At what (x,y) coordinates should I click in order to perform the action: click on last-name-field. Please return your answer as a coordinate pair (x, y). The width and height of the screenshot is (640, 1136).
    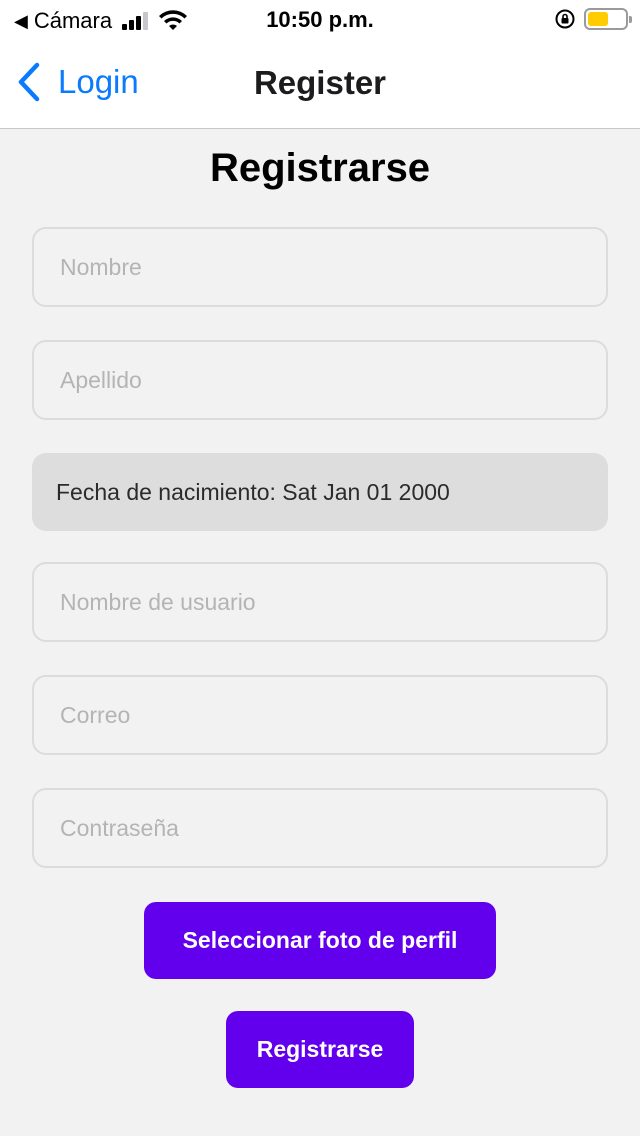
    Looking at the image, I should click on (320, 380).